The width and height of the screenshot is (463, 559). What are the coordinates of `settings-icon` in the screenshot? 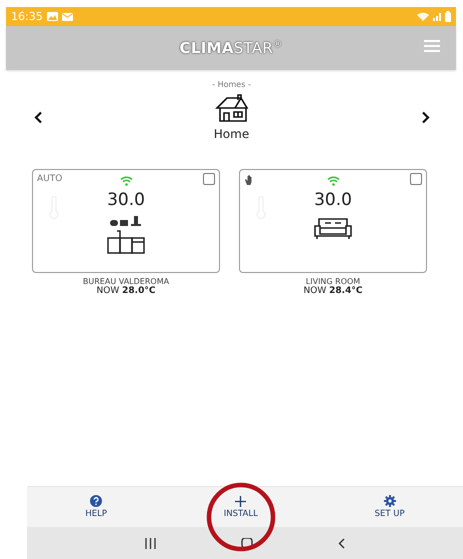 It's located at (390, 501).